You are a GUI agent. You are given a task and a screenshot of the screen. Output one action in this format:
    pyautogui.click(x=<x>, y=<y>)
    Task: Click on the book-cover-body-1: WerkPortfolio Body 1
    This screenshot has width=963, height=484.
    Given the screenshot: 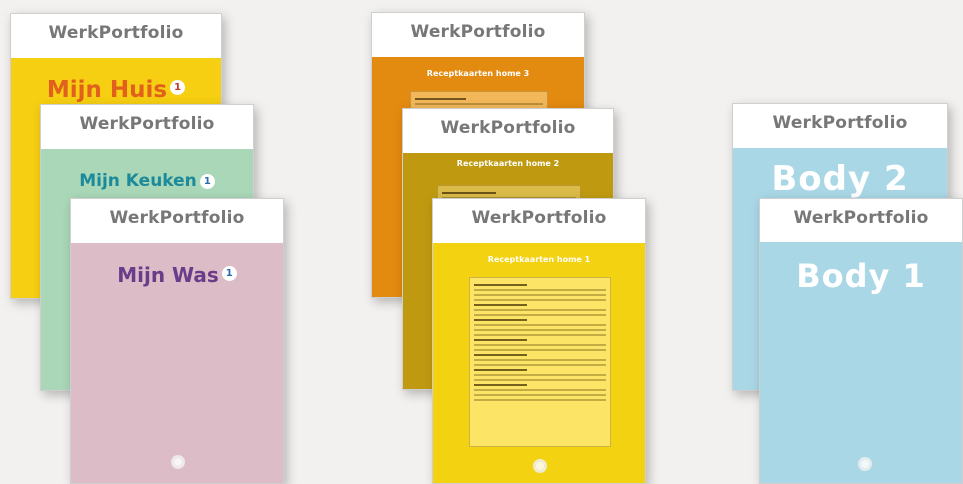 What is the action you would take?
    pyautogui.click(x=861, y=341)
    